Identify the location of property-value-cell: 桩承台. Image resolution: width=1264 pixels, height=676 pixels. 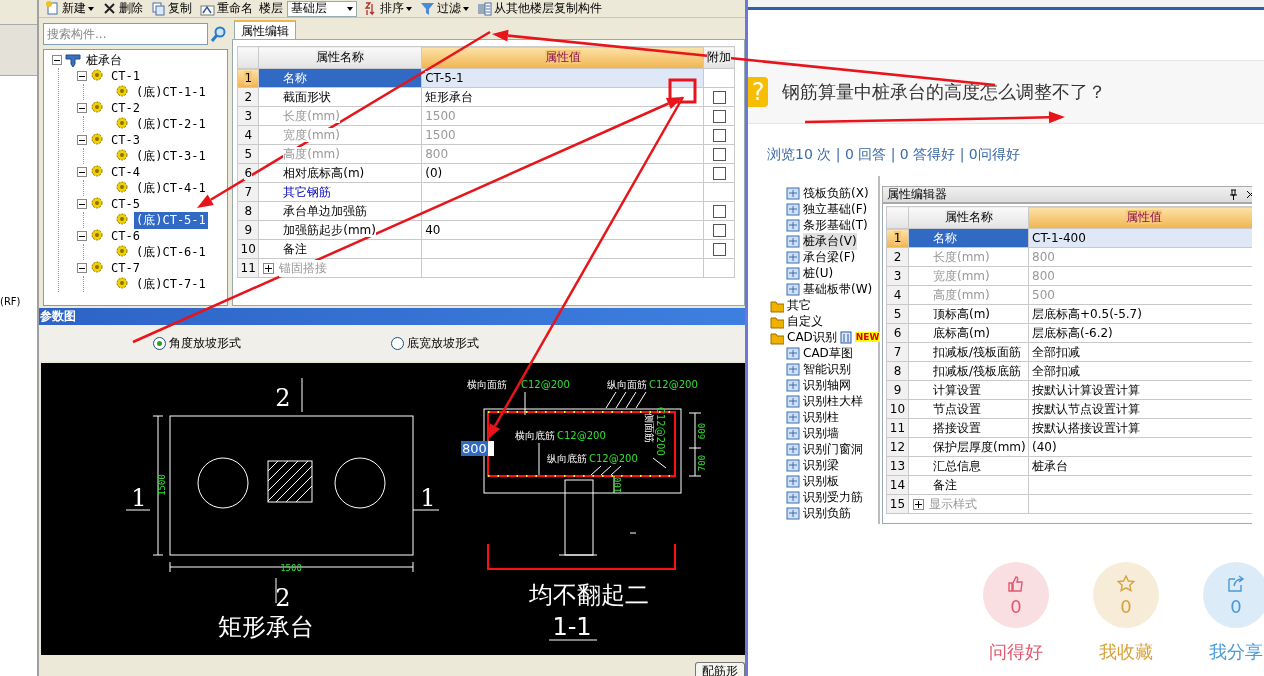
(1140, 466).